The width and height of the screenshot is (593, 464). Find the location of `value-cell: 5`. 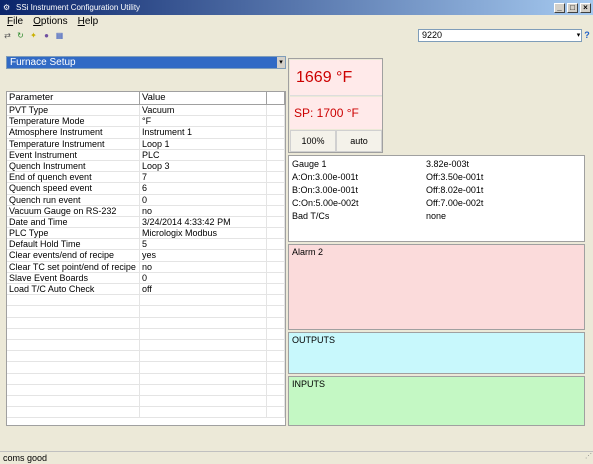

value-cell: 5 is located at coordinates (203, 244).